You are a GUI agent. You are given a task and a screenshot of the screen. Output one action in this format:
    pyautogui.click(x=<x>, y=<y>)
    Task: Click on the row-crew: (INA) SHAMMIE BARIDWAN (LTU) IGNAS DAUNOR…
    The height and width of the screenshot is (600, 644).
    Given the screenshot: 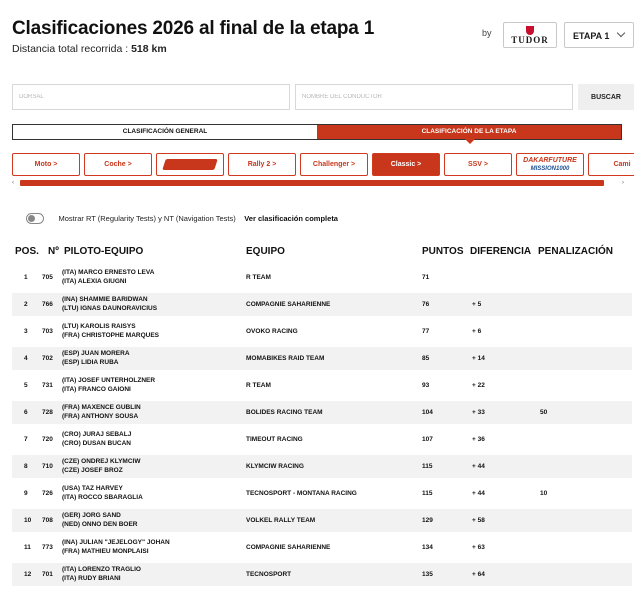 What is the action you would take?
    pyautogui.click(x=109, y=304)
    